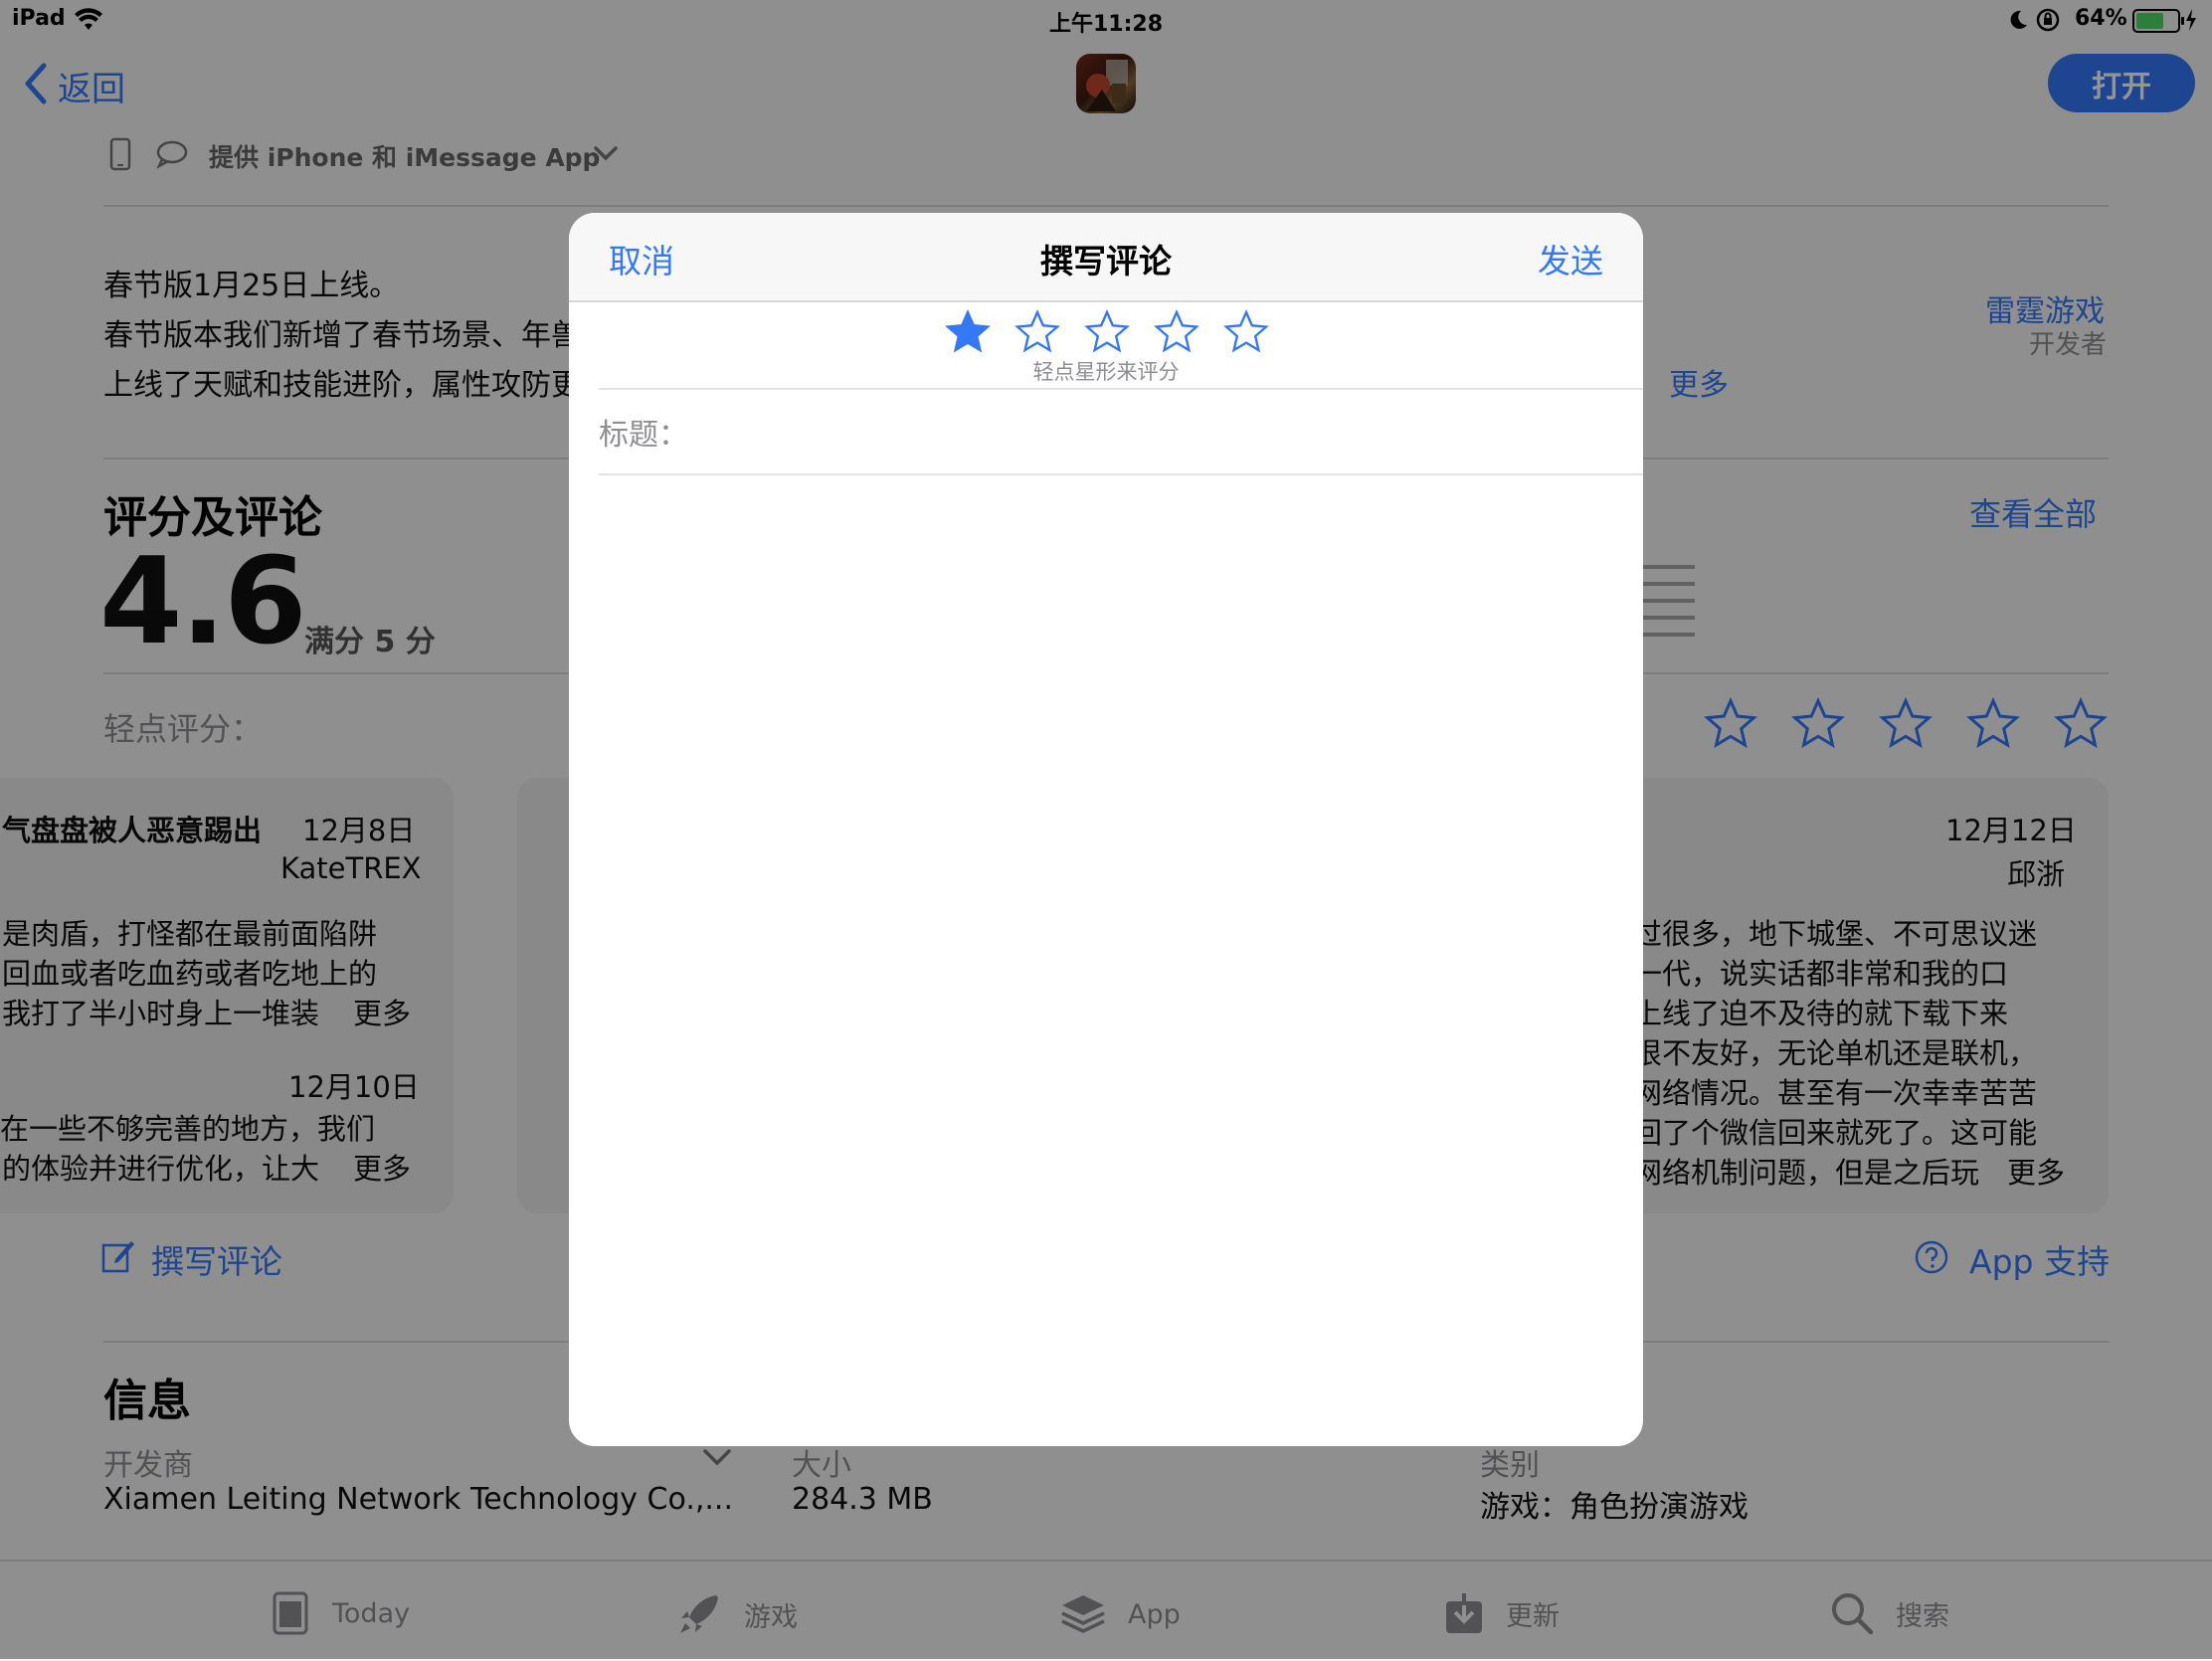 Image resolution: width=2212 pixels, height=1661 pixels. I want to click on sheet-title: 撰写评论, so click(1106, 261).